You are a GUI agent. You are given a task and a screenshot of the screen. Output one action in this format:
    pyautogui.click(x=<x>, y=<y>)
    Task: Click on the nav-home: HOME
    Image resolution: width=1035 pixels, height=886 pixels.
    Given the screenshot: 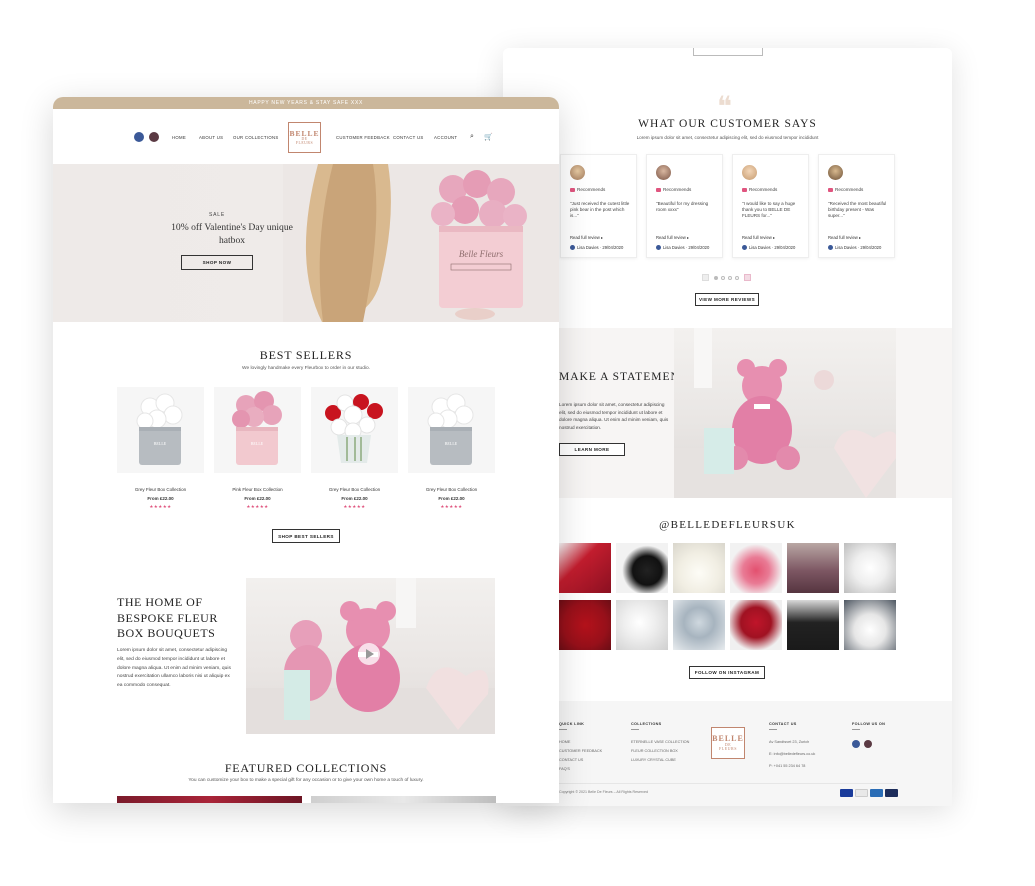 What is the action you would take?
    pyautogui.click(x=179, y=137)
    